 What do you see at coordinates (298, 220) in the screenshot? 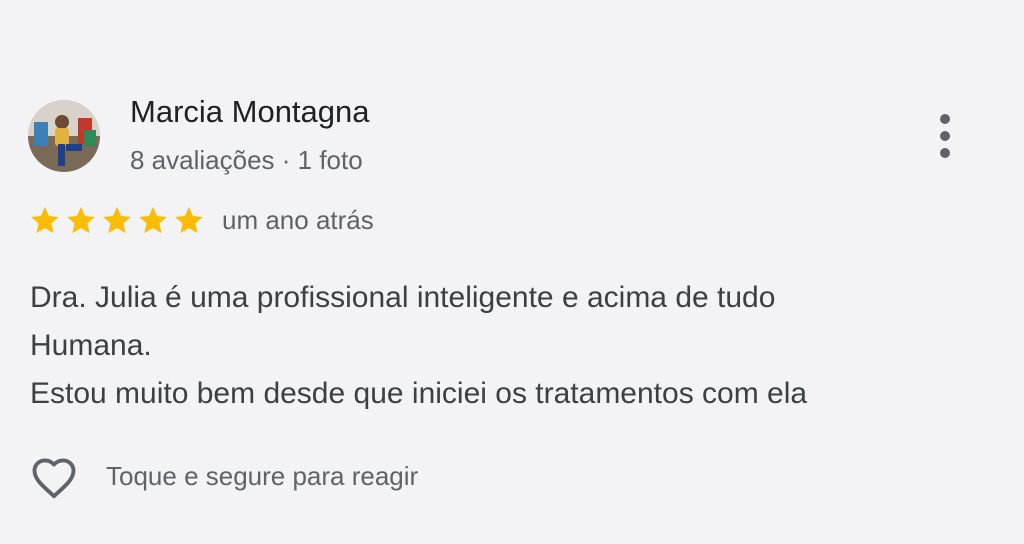
I see `review-time: um ano atrás` at bounding box center [298, 220].